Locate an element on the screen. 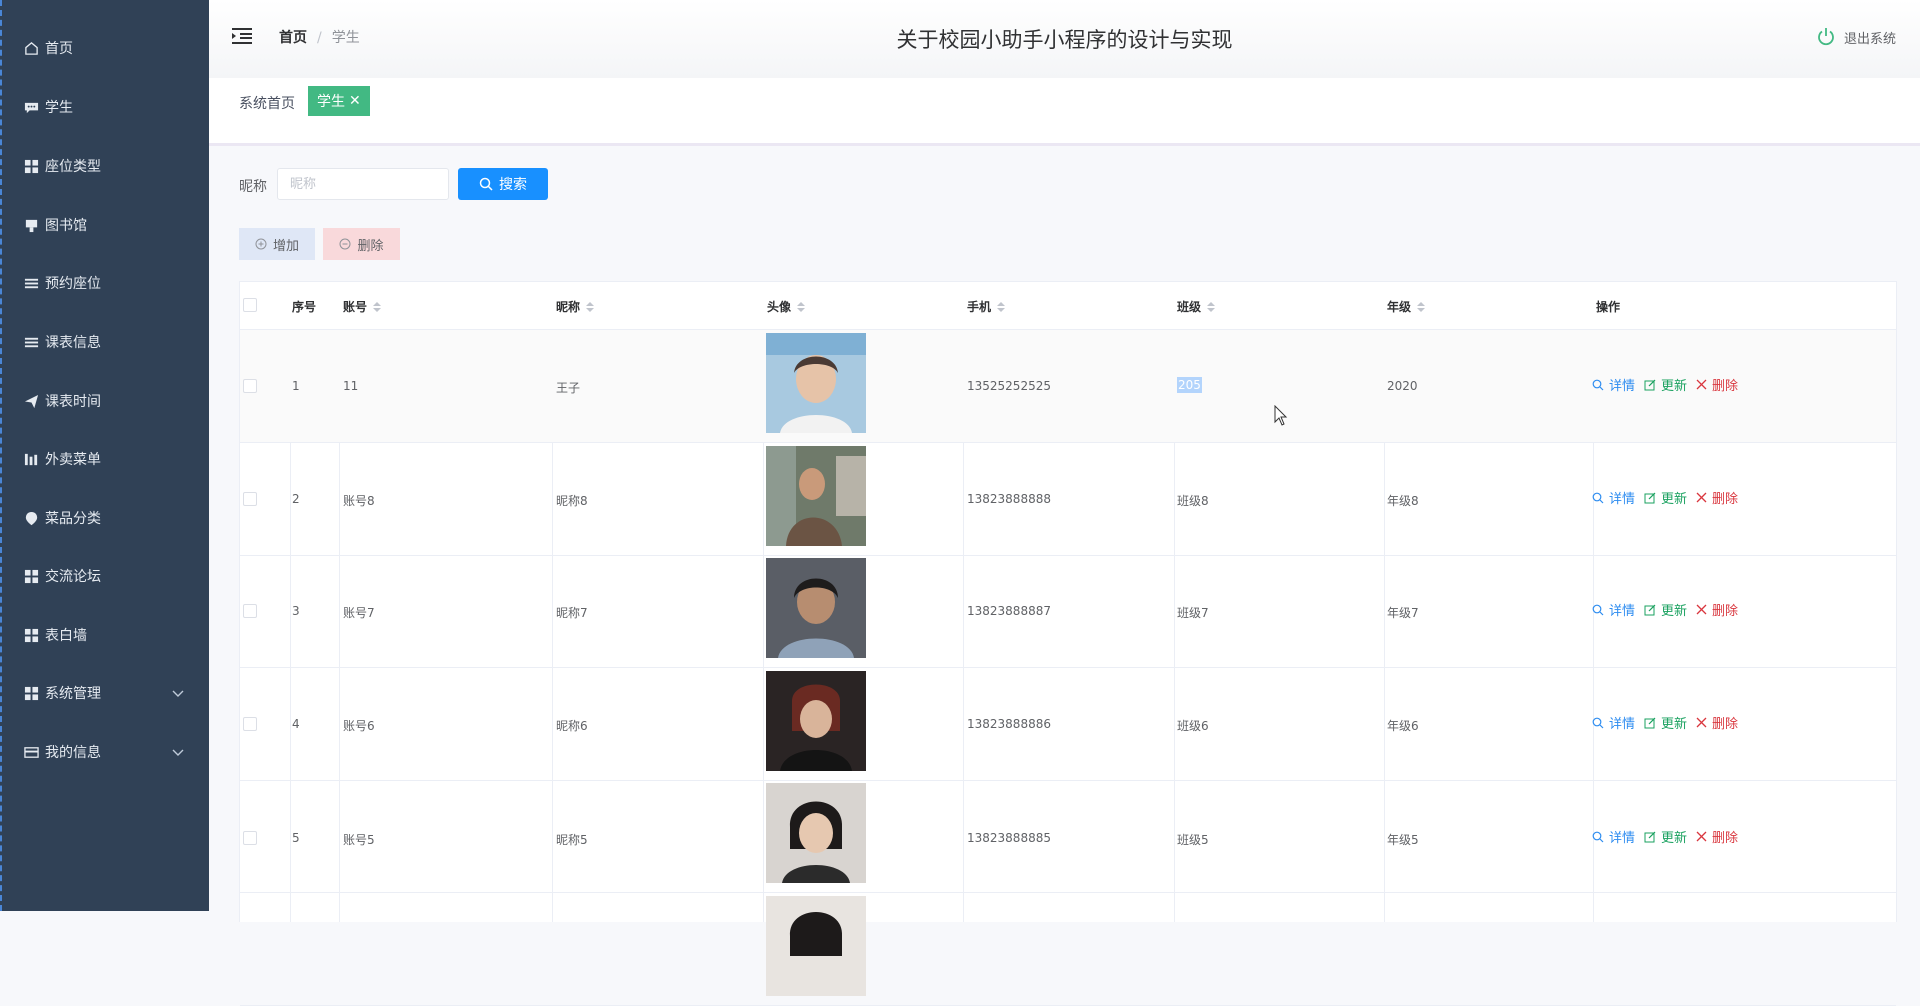 Image resolution: width=1920 pixels, height=1006 pixels. search-button: 搜索 is located at coordinates (503, 184).